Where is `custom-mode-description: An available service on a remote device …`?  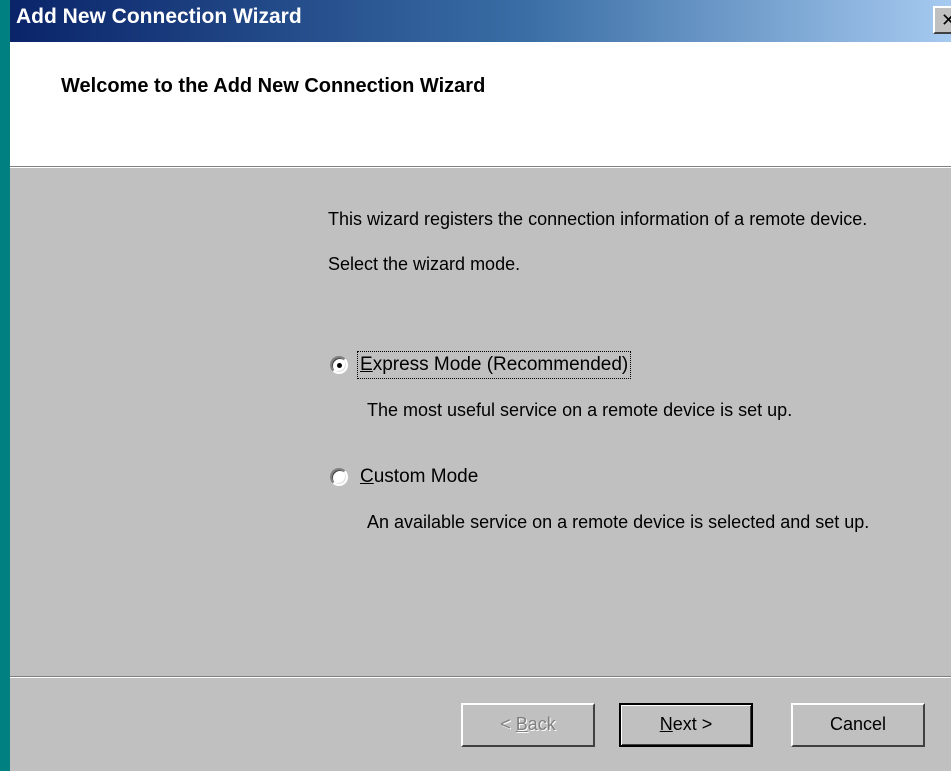 custom-mode-description: An available service on a remote device … is located at coordinates (618, 522).